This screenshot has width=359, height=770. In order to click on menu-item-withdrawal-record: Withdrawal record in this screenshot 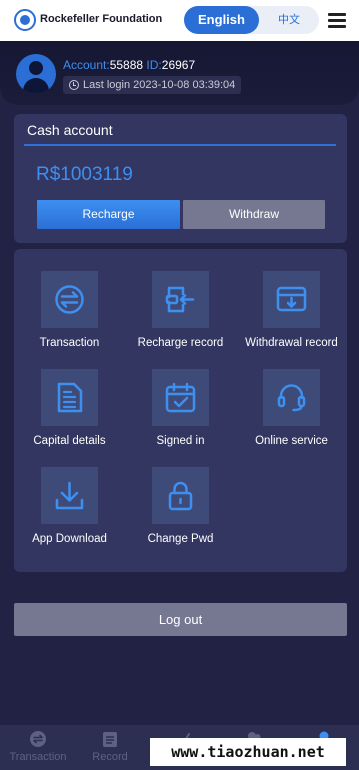, I will do `click(291, 299)`.